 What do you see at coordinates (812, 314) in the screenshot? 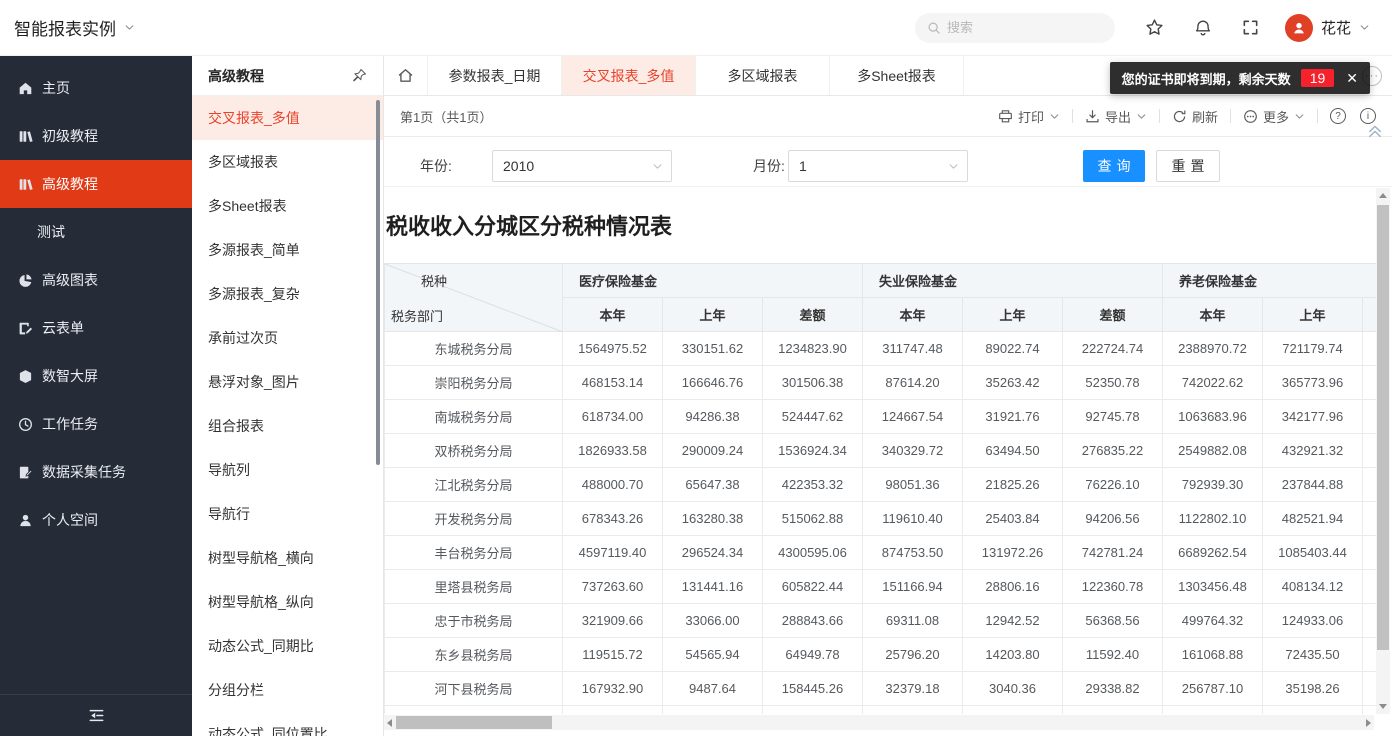
I see `column-header: 差额` at bounding box center [812, 314].